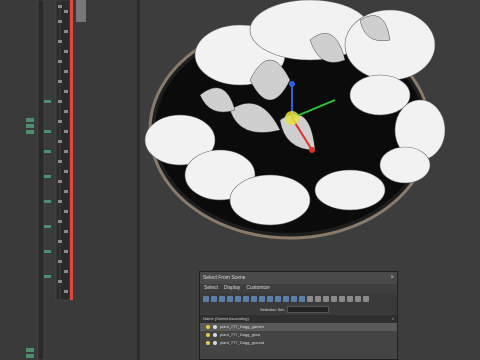 The width and height of the screenshot is (480, 360). What do you see at coordinates (232, 288) in the screenshot?
I see `menu-display: Display` at bounding box center [232, 288].